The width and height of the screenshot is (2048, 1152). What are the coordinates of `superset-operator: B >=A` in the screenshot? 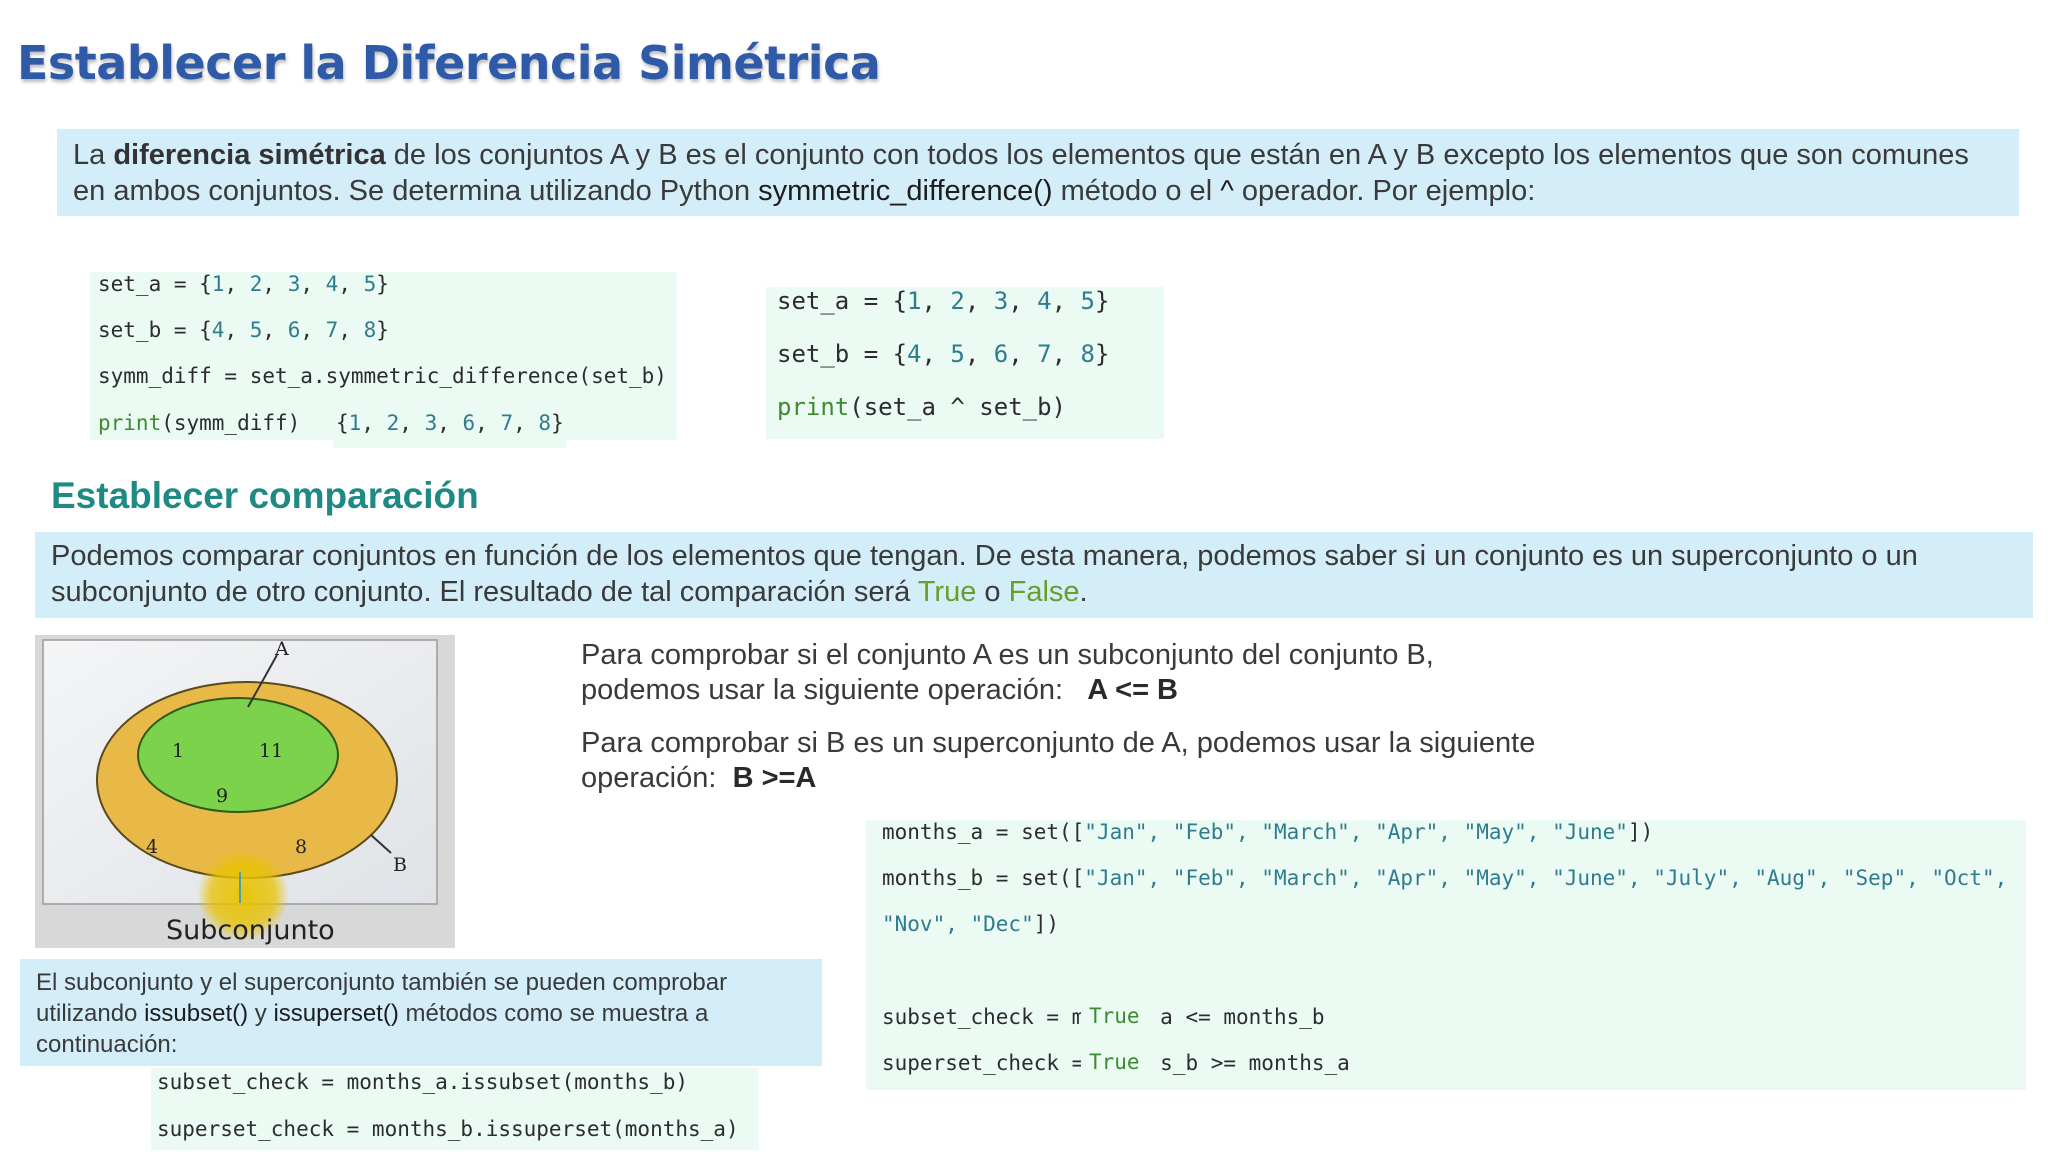 It's located at (774, 778).